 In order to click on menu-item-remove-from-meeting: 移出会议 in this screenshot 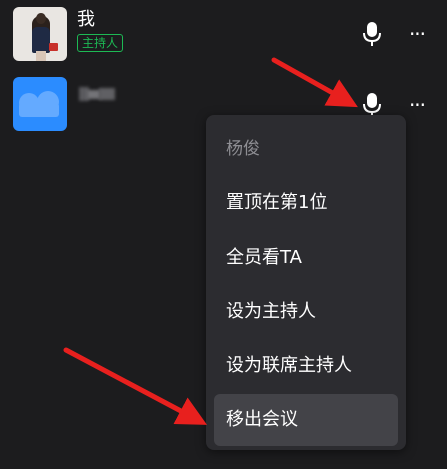, I will do `click(306, 420)`.